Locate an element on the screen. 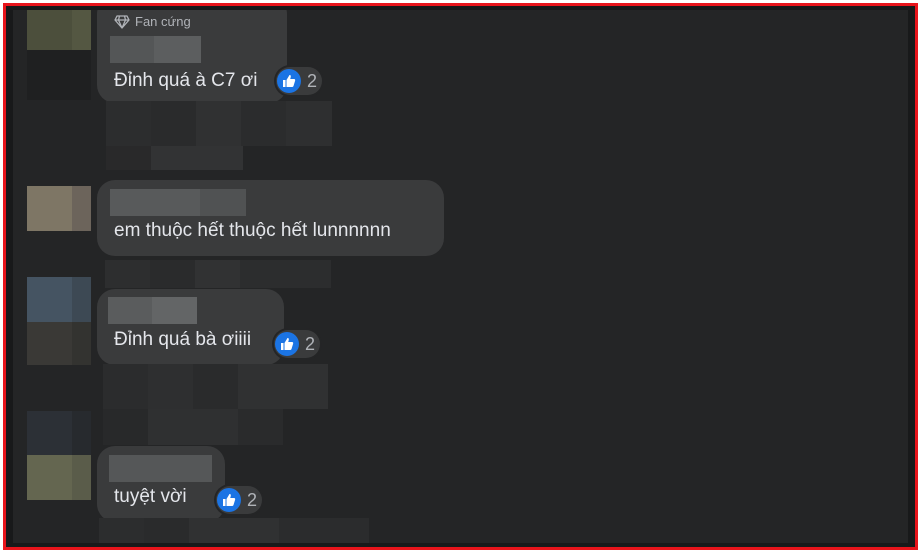 The height and width of the screenshot is (553, 921). fan-badge: Fan cứng is located at coordinates (152, 21).